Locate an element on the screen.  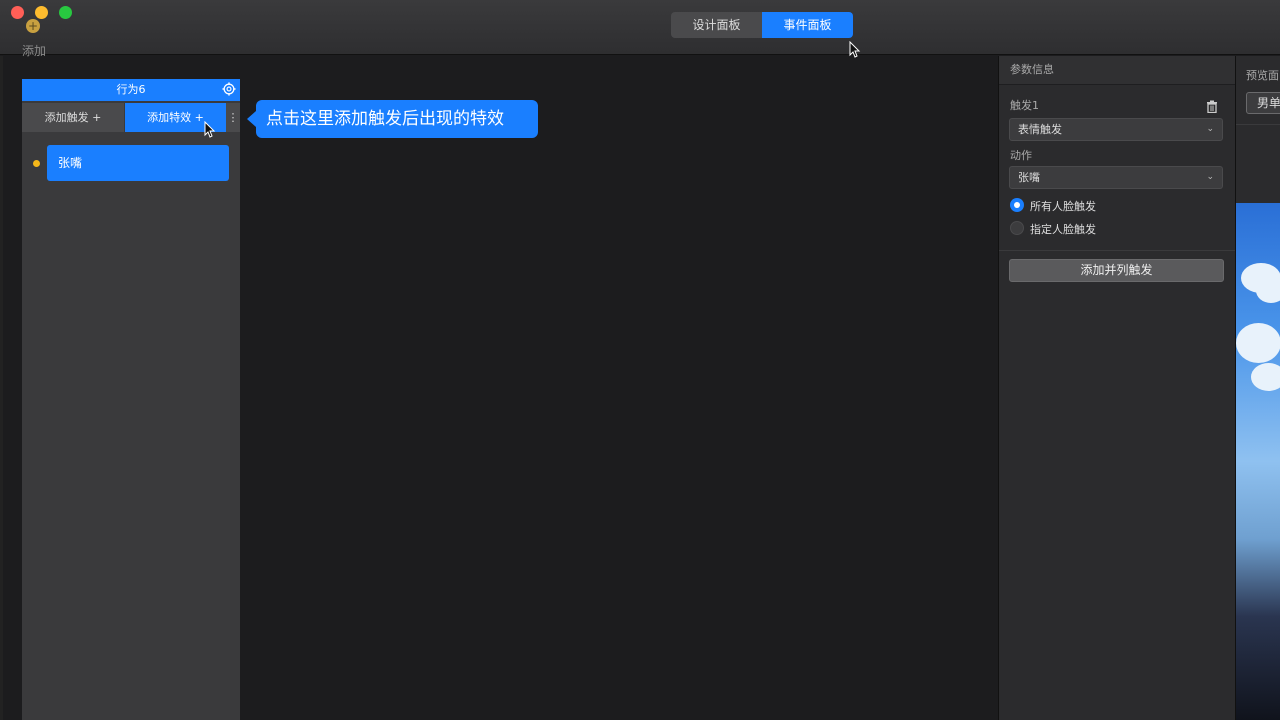
plus-circle-icon: + is located at coordinates (33, 26).